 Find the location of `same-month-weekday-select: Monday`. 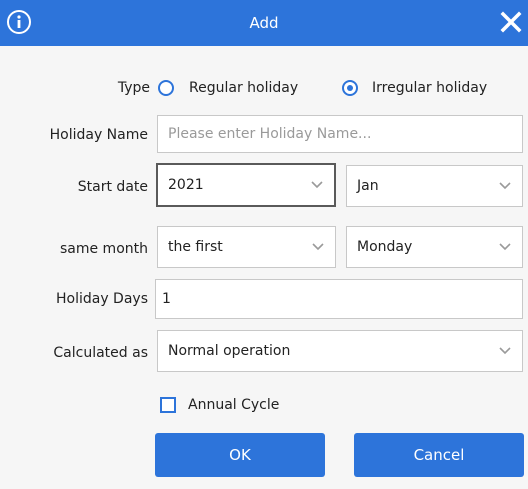

same-month-weekday-select: Monday is located at coordinates (434, 247).